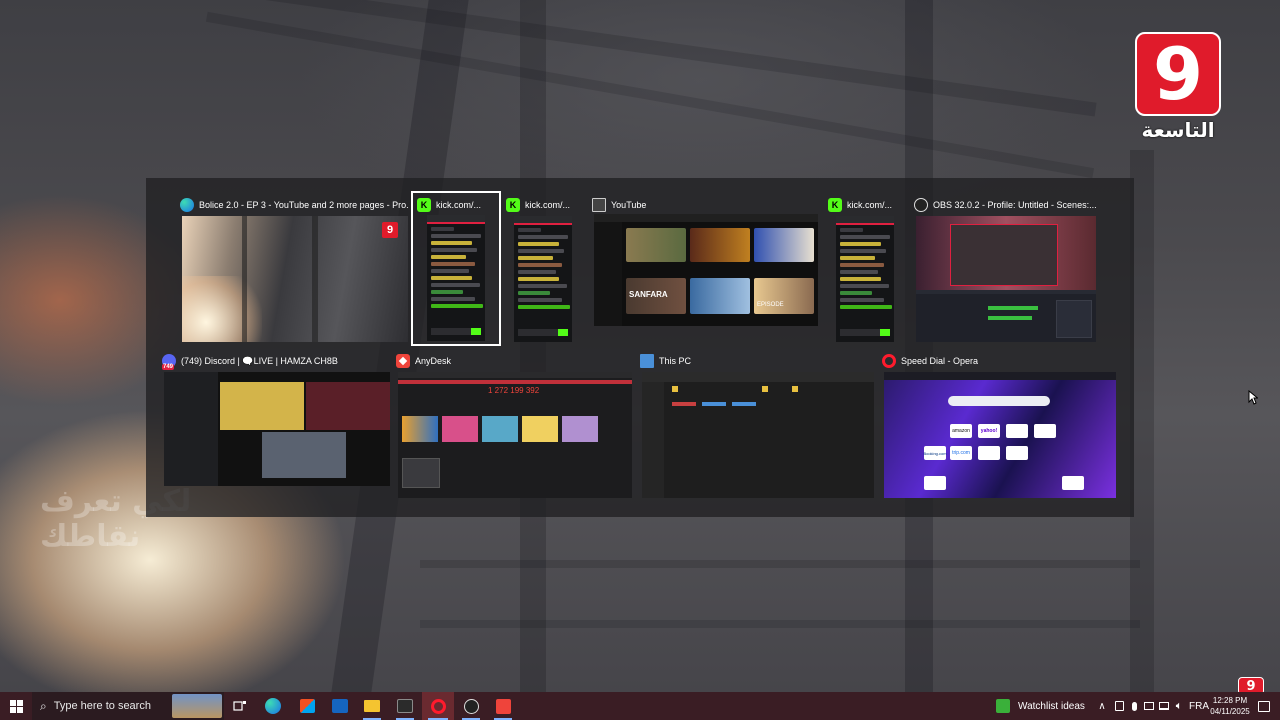  I want to click on tray-microphone, so click(1134, 706).